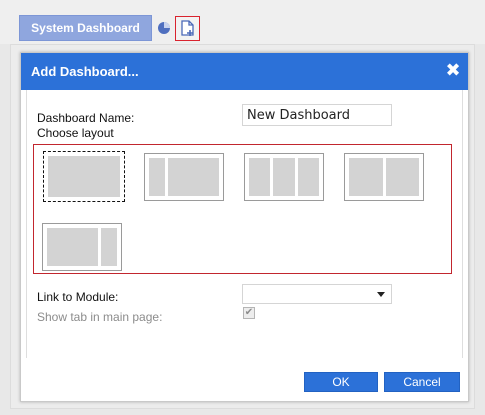  I want to click on show-tab-checkbox: ✔, so click(249, 313).